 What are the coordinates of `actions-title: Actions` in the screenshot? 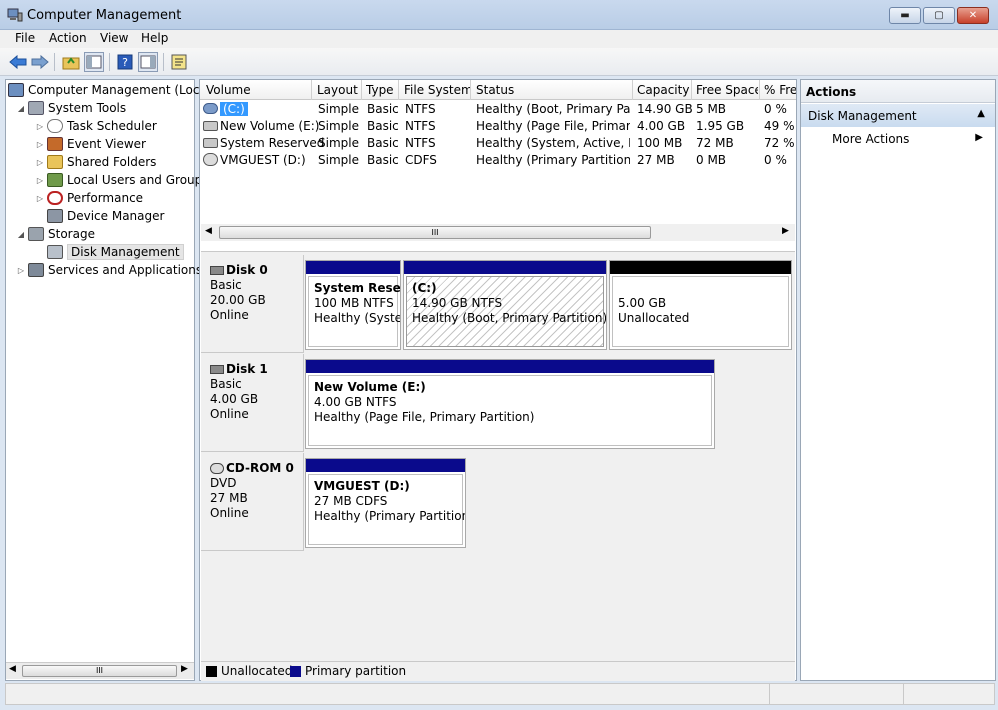 It's located at (898, 91).